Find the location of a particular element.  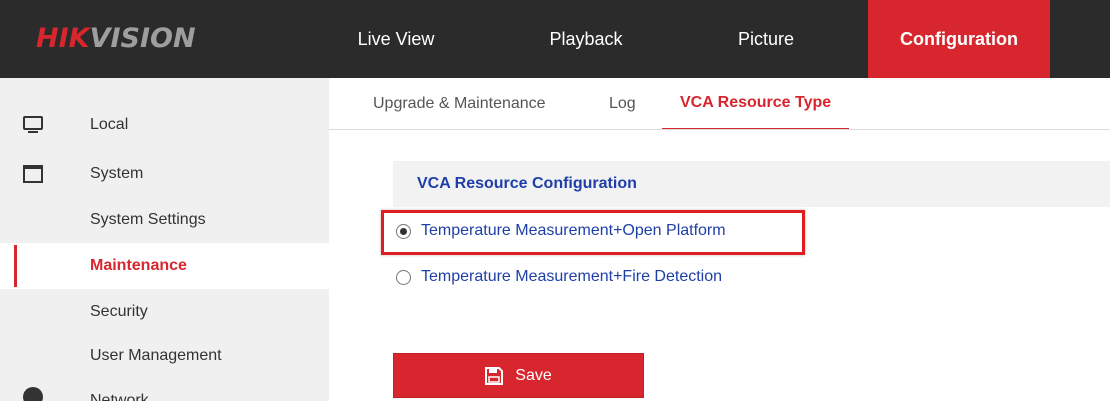

globe-icon is located at coordinates (33, 394).